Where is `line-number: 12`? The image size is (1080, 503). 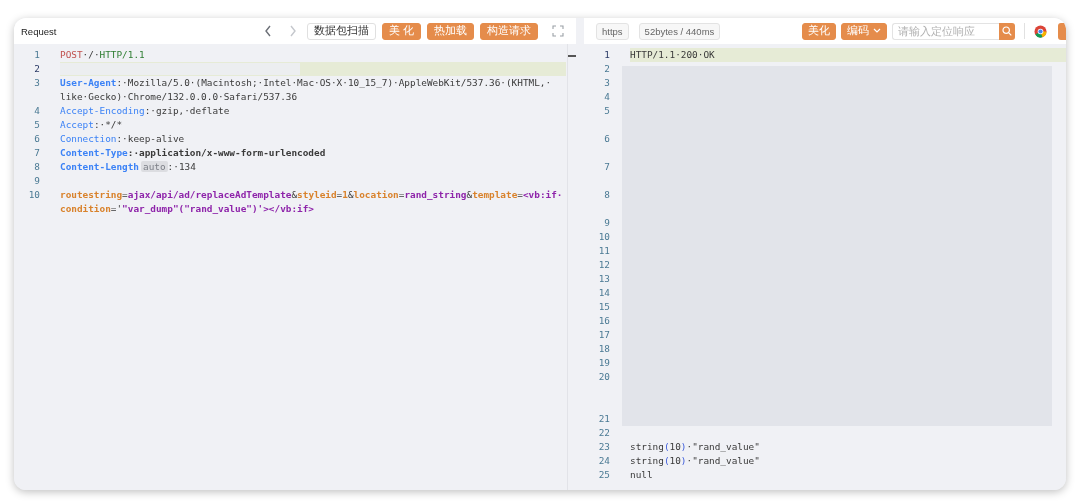 line-number: 12 is located at coordinates (604, 265).